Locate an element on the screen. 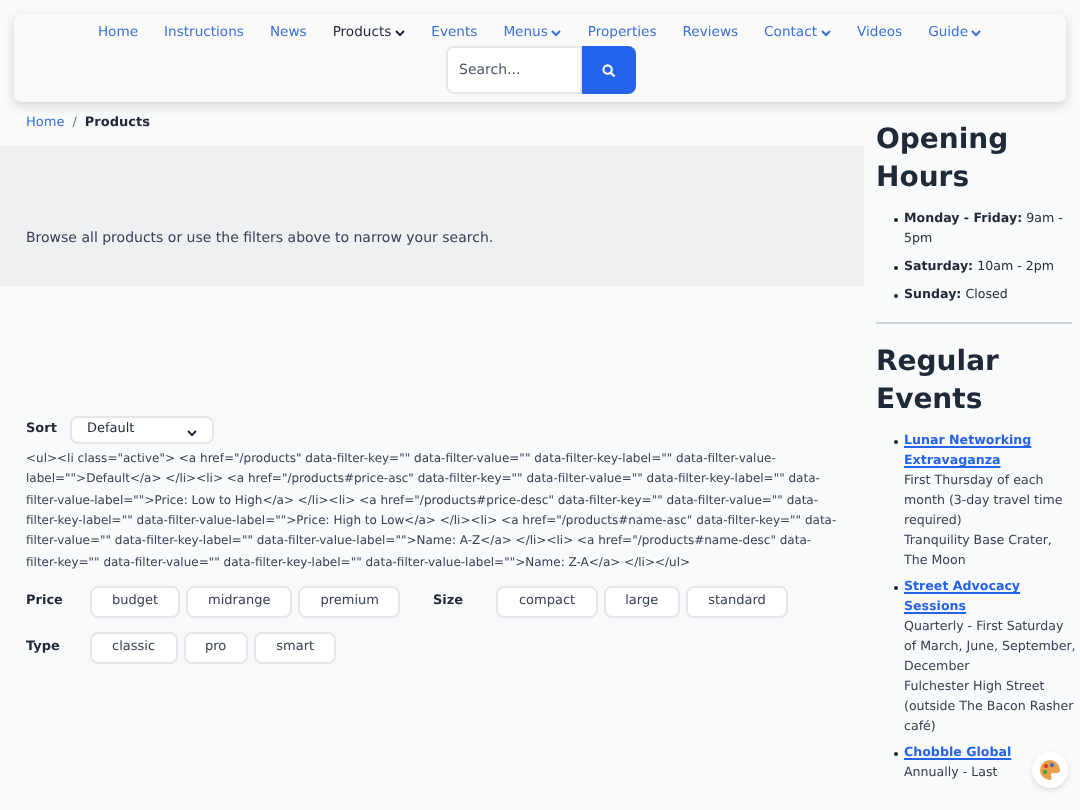 Image resolution: width=1080 pixels, height=810 pixels. search-button is located at coordinates (608, 70).